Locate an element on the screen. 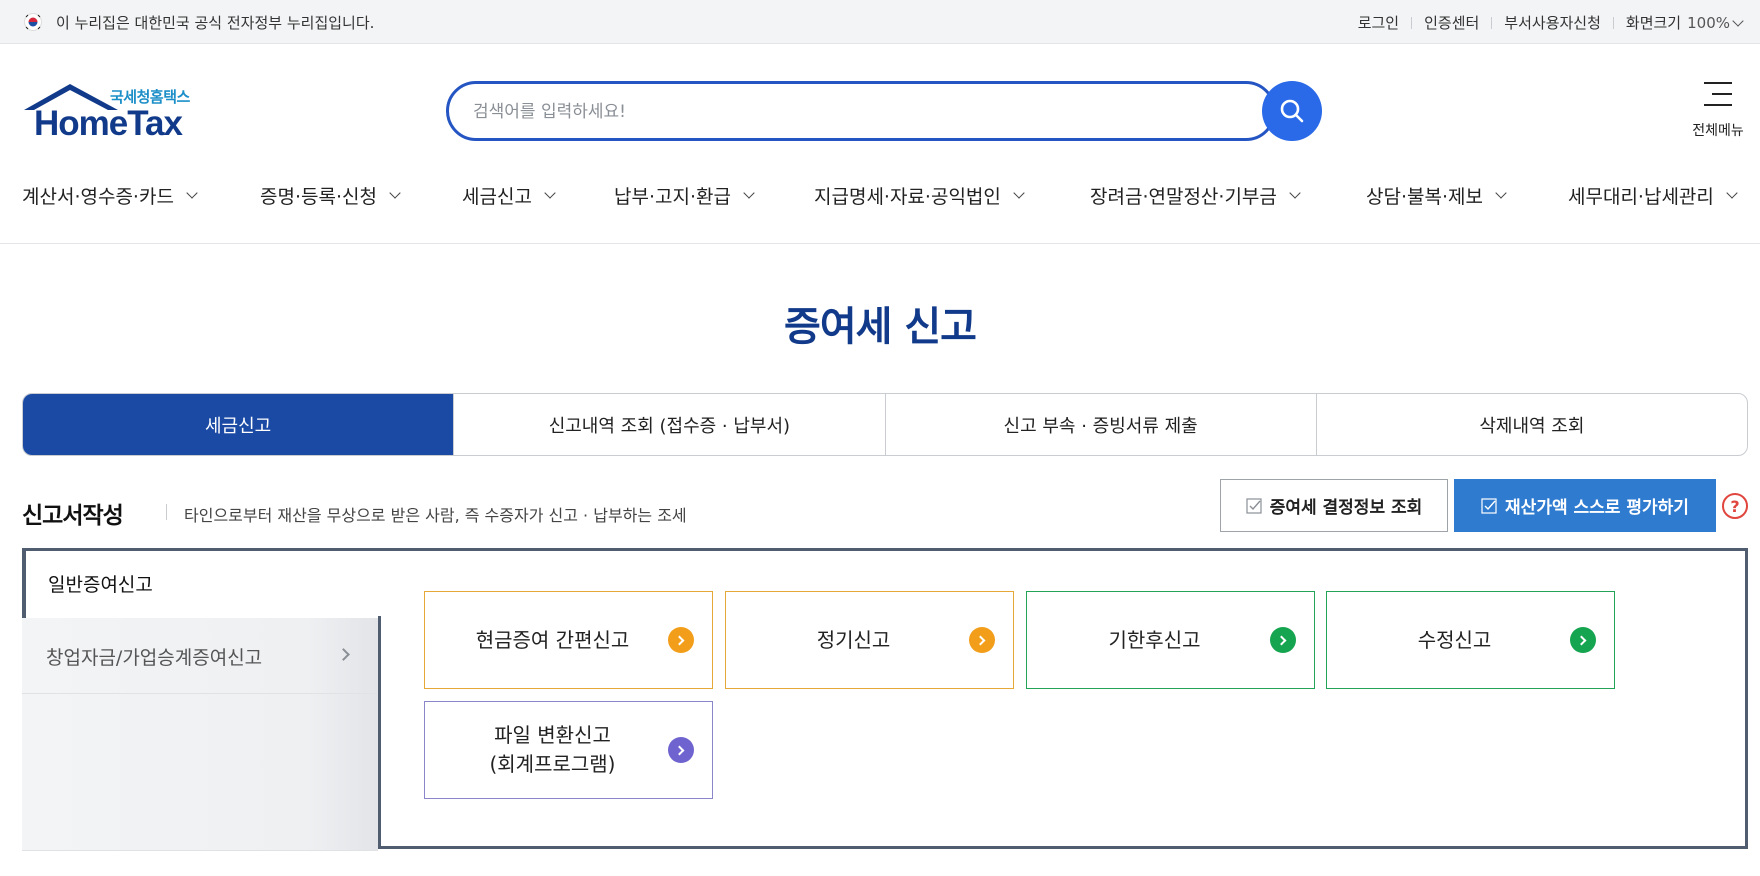 The image size is (1760, 876). tab-report-history: 신고내역 조회 (접수증 · 납부서) is located at coordinates (670, 424).